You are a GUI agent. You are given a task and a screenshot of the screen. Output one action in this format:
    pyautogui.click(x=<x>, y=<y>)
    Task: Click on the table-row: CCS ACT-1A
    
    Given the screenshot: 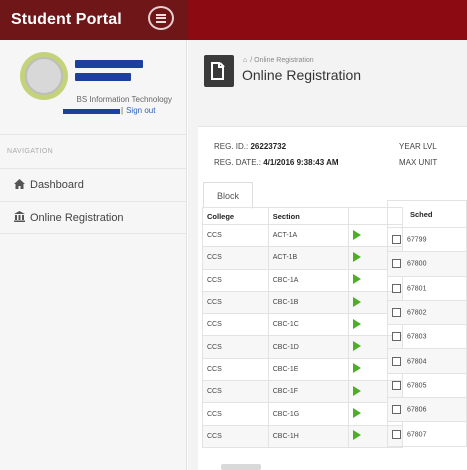 What is the action you would take?
    pyautogui.click(x=302, y=235)
    